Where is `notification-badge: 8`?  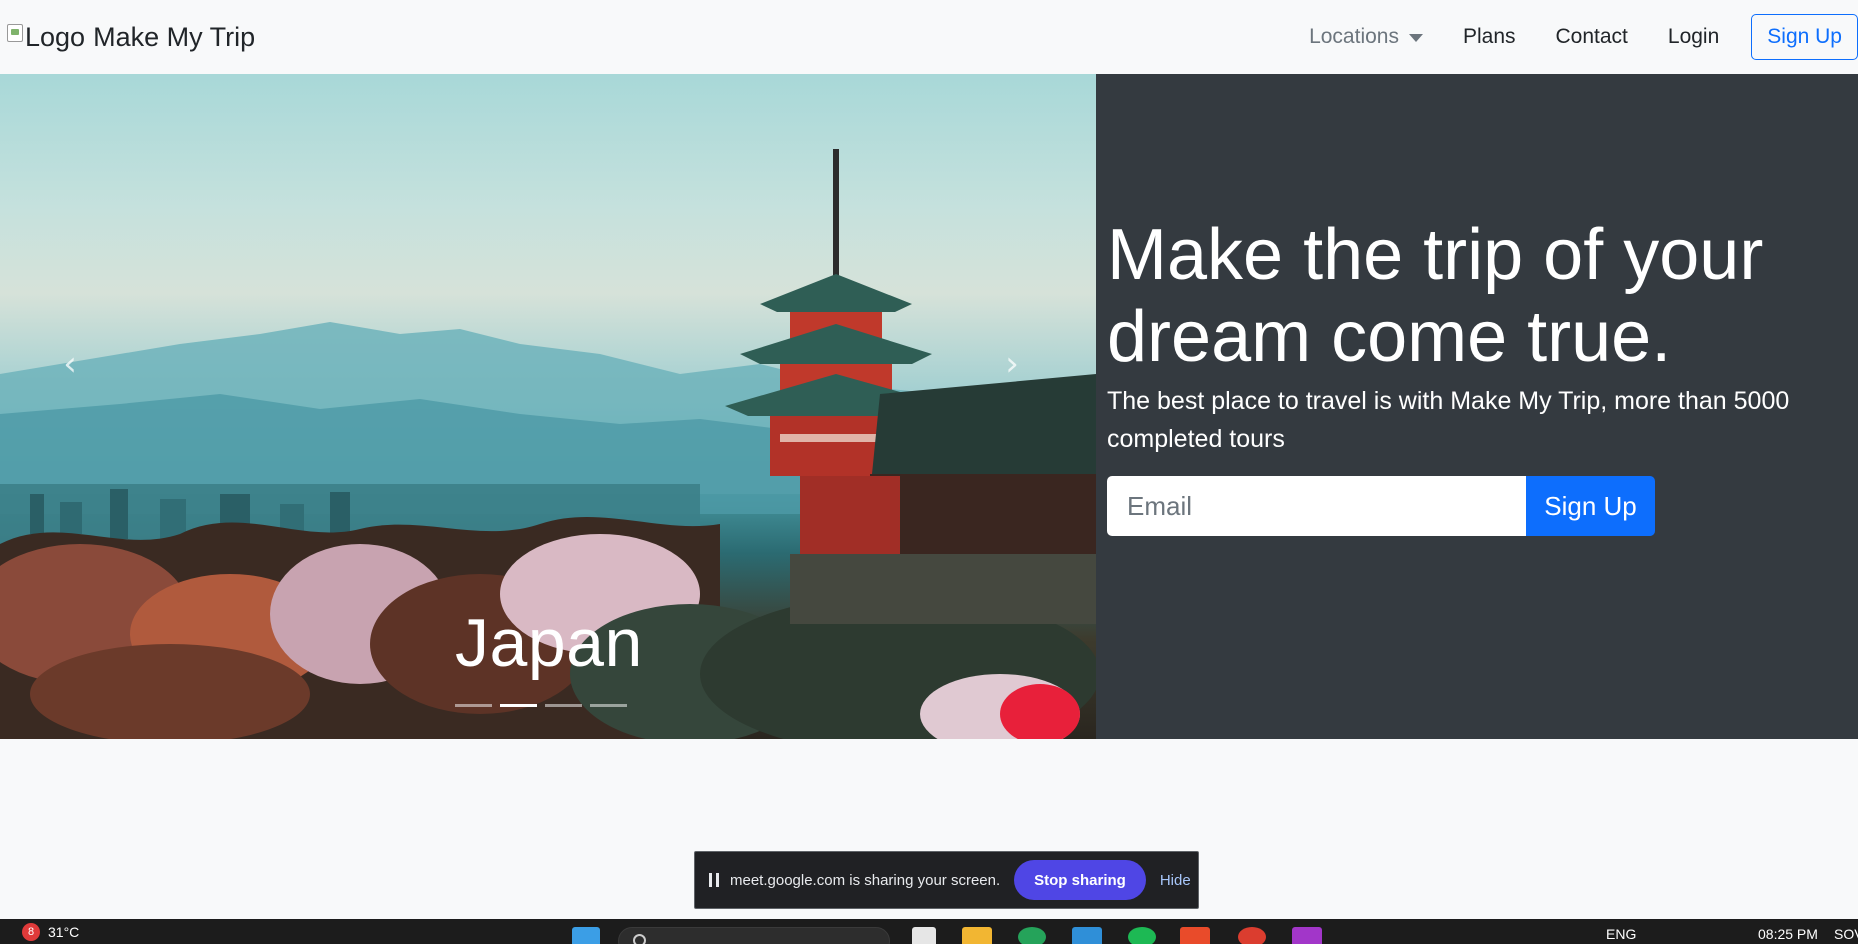
notification-badge: 8 is located at coordinates (31, 932).